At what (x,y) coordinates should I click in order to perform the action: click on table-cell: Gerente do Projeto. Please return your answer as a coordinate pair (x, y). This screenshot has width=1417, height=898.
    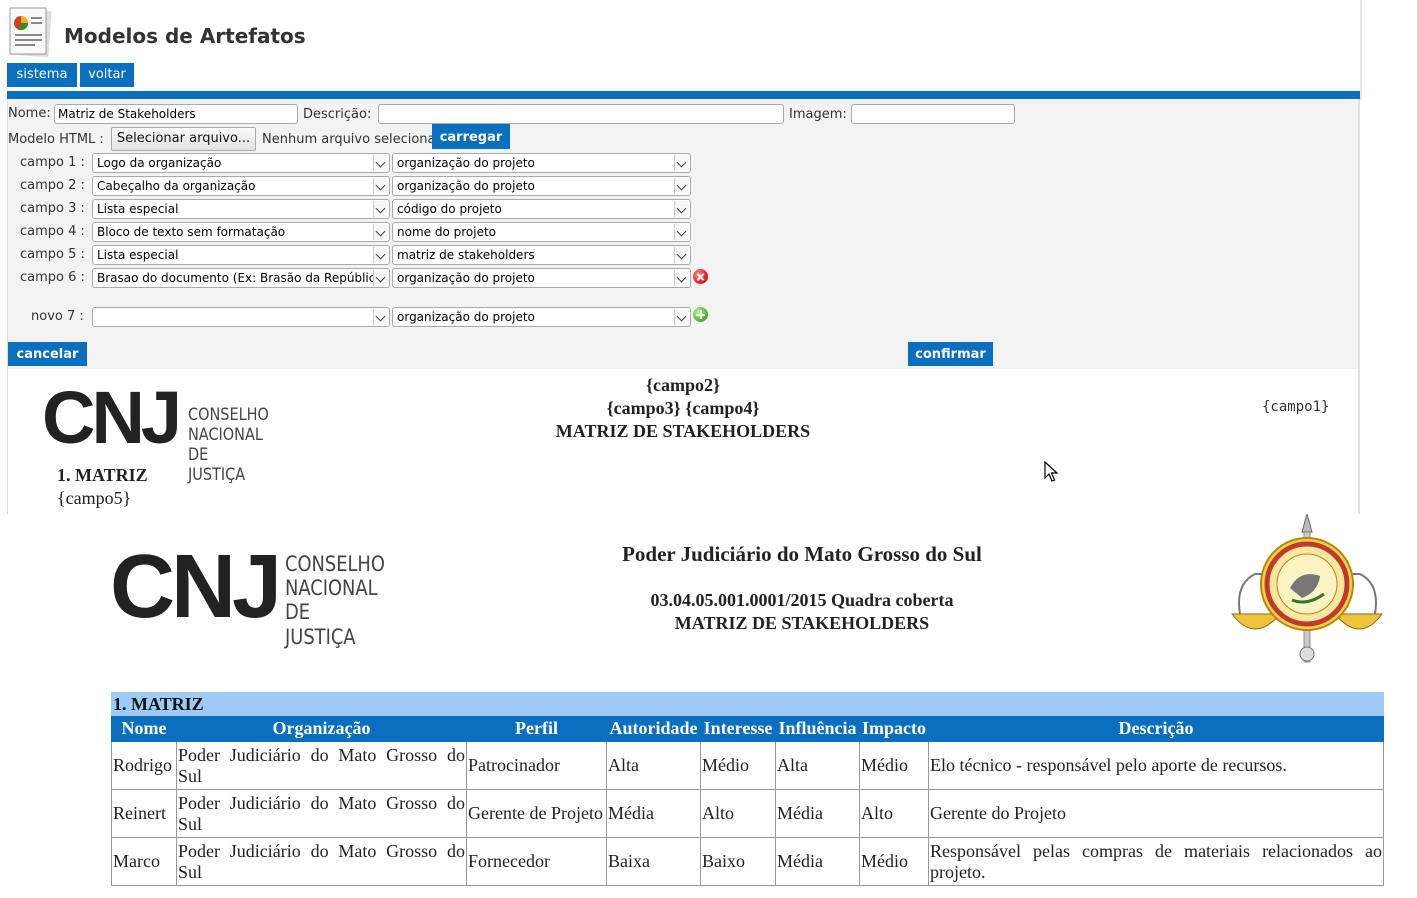
    Looking at the image, I should click on (1156, 813).